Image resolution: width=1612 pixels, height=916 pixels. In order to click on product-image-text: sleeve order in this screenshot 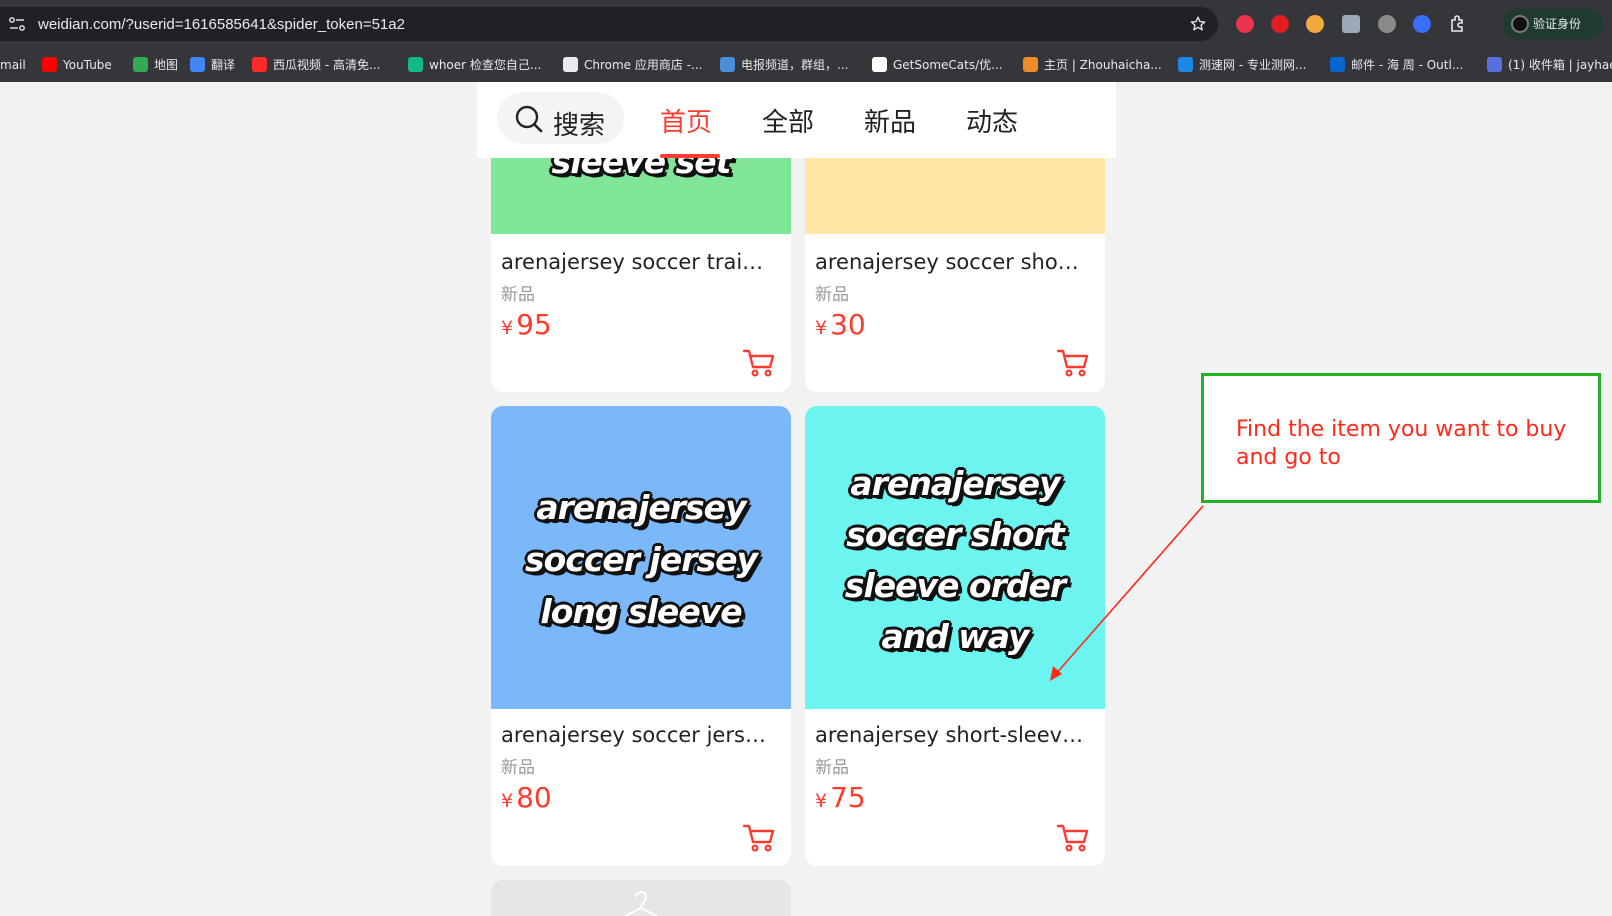, I will do `click(955, 585)`.